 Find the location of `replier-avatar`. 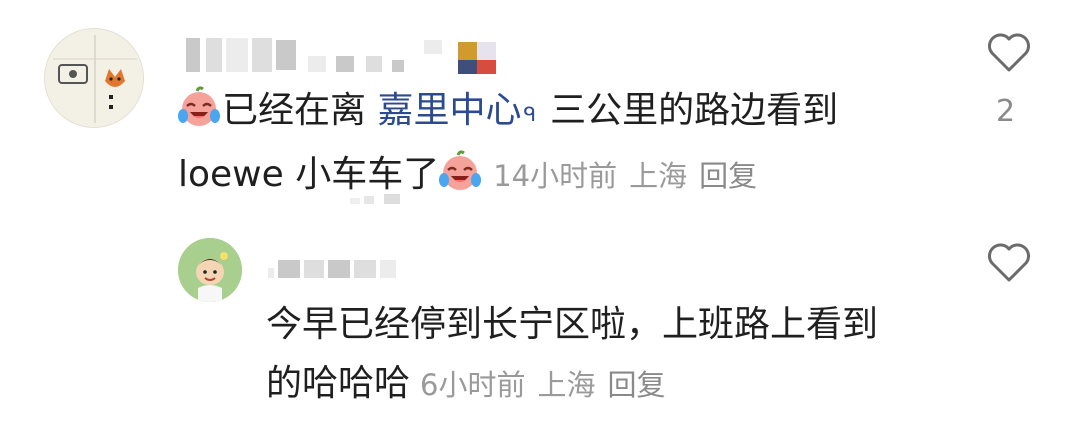

replier-avatar is located at coordinates (210, 270).